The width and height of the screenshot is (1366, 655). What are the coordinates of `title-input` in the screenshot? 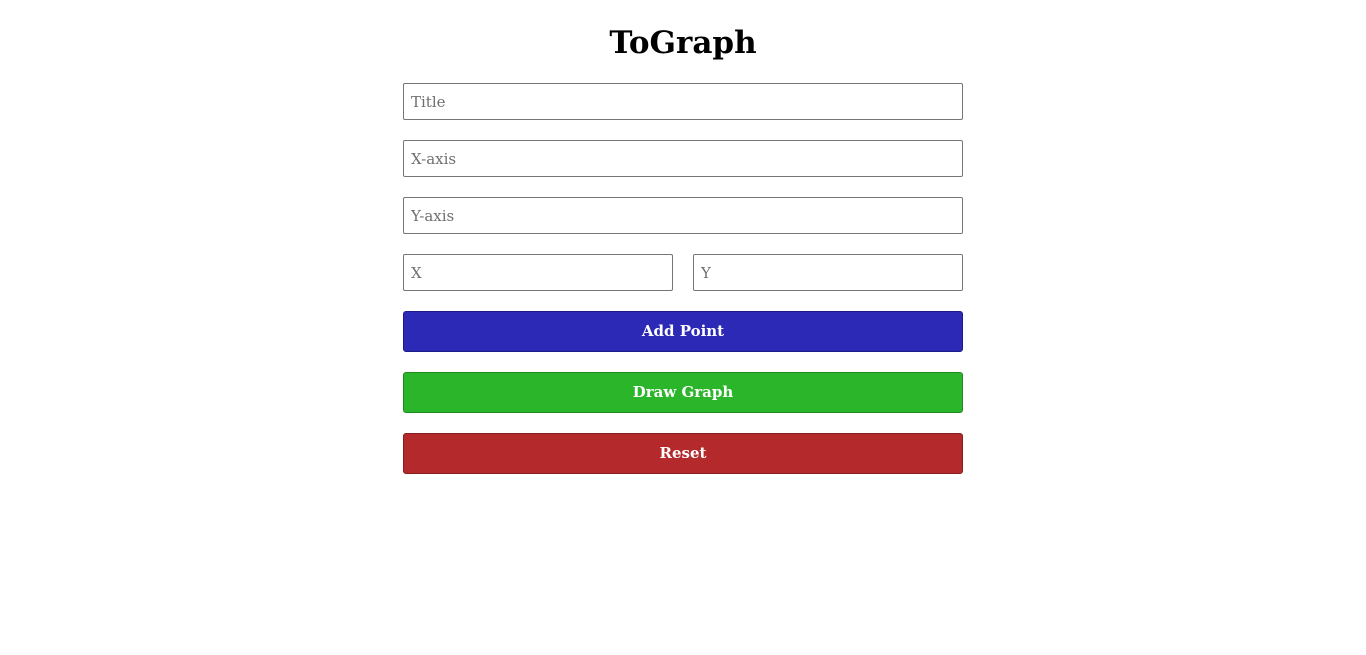 It's located at (683, 101).